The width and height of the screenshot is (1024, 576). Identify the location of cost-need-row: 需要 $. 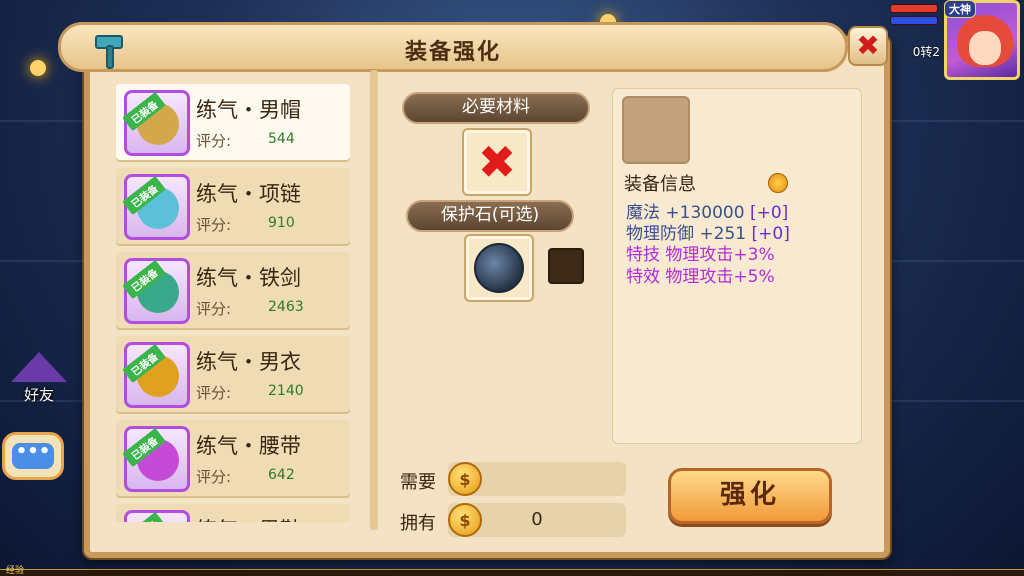
(512, 479).